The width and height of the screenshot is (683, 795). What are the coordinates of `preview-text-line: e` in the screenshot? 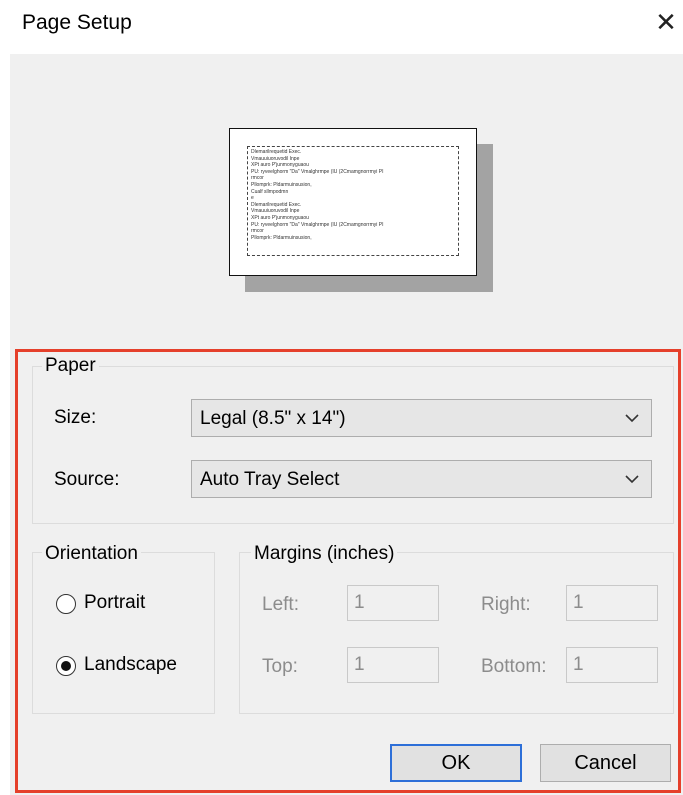 It's located at (252, 198).